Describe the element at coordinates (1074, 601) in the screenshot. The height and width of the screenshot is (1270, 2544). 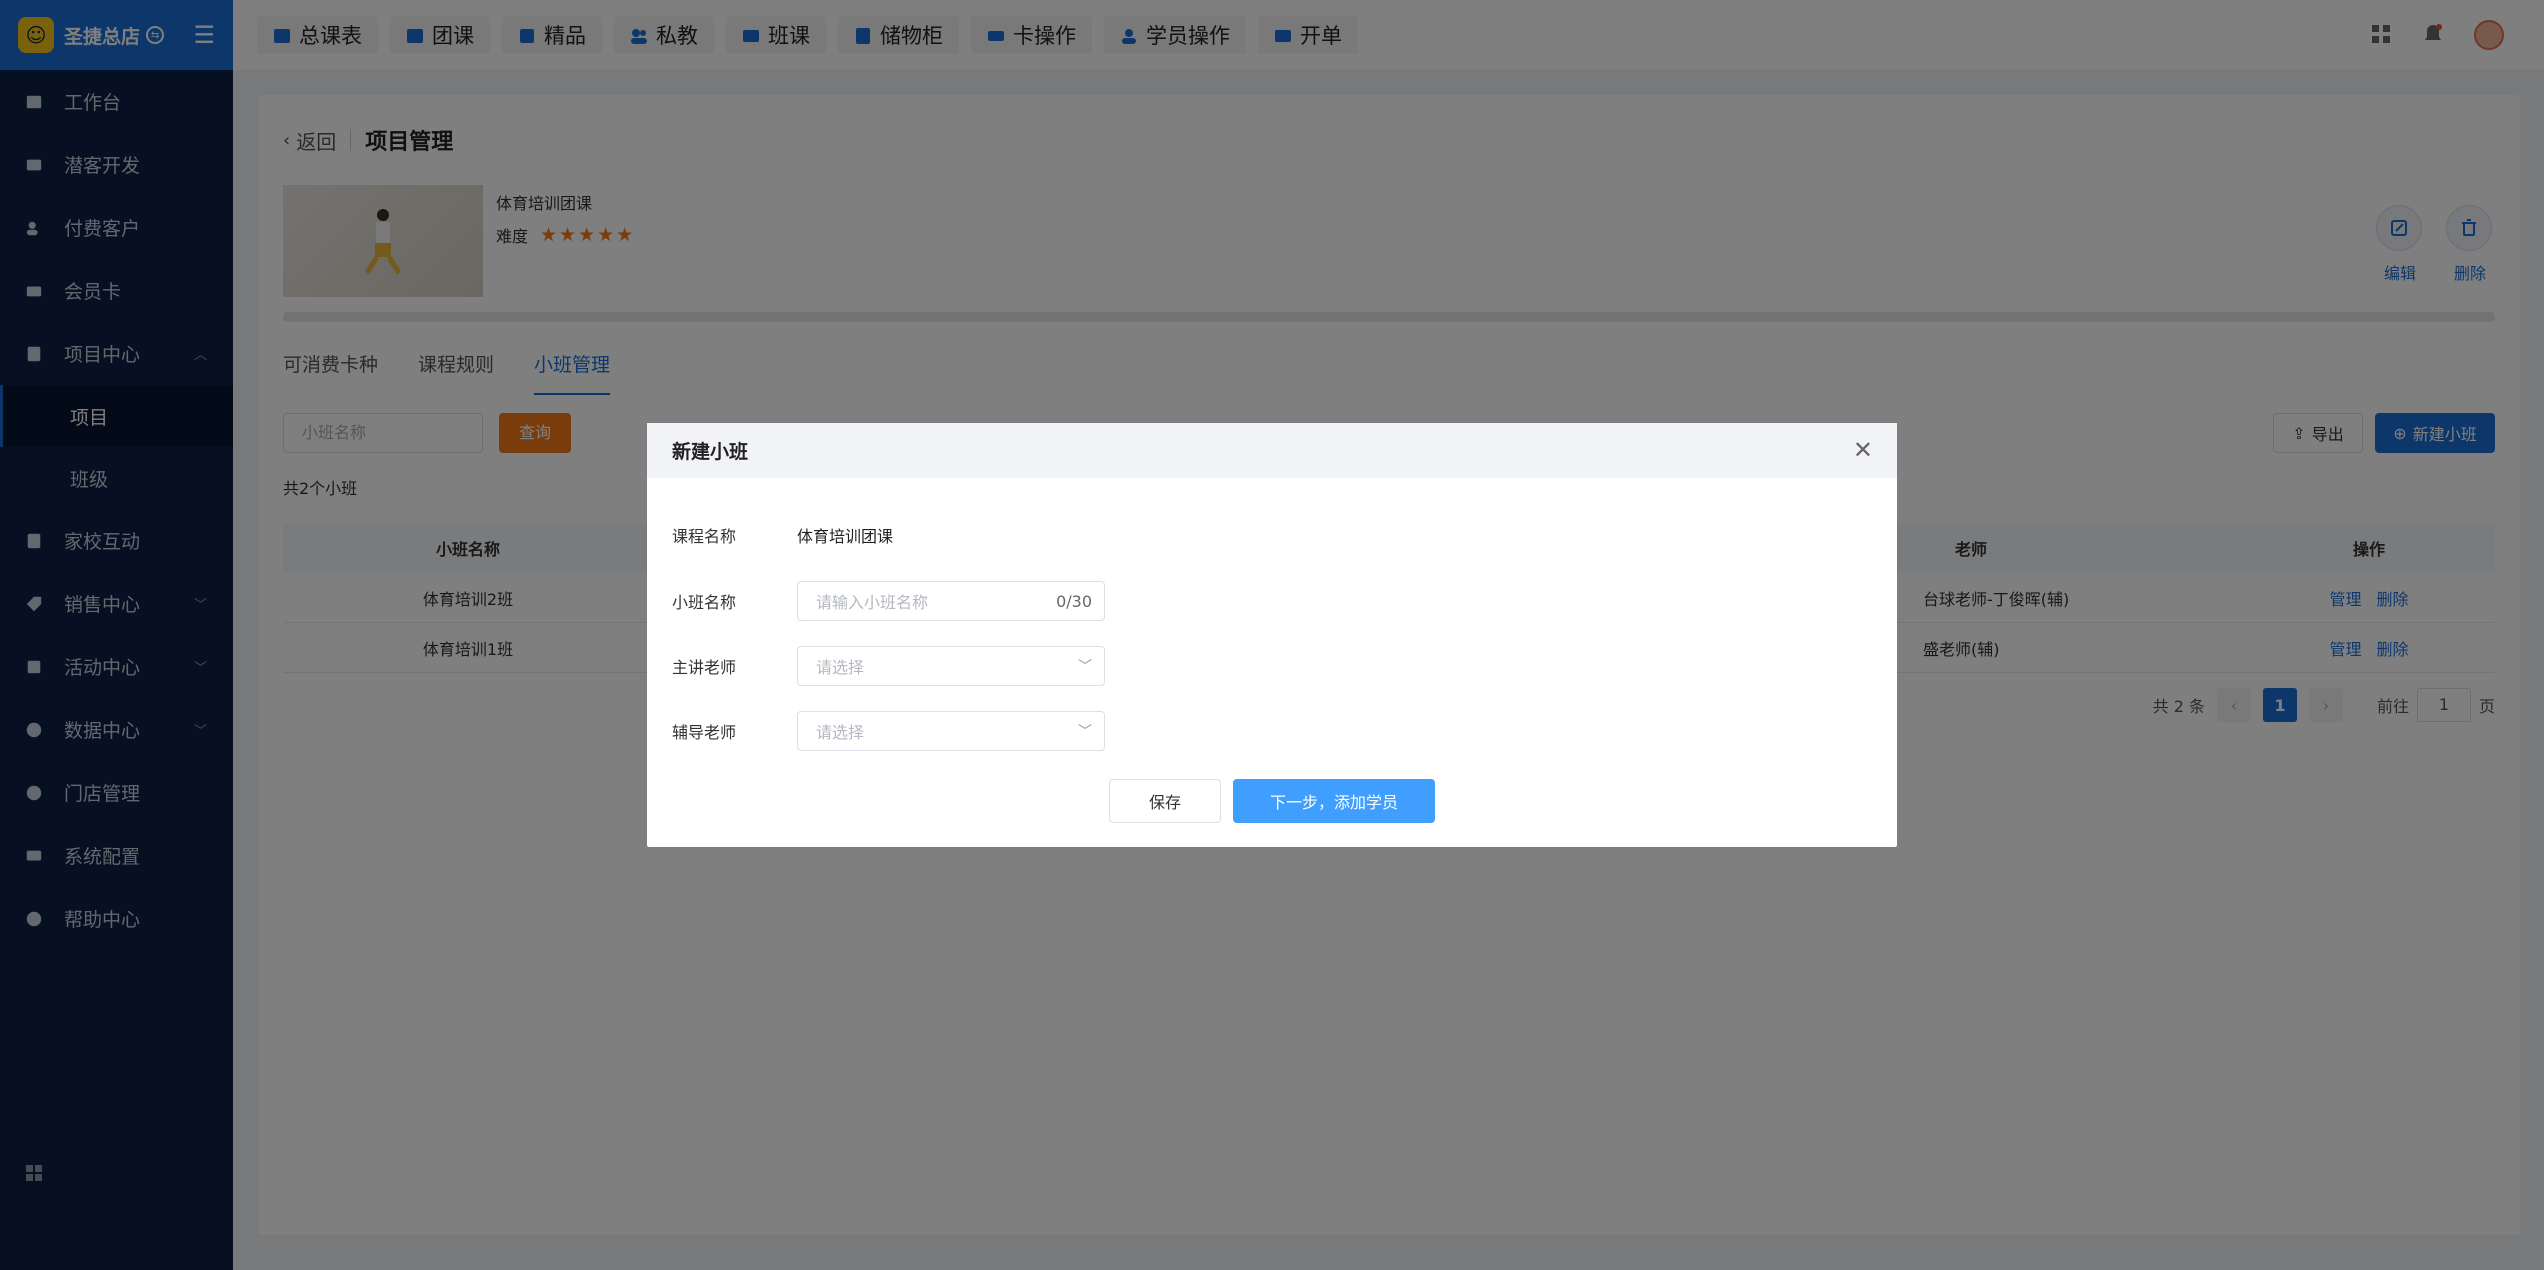
I see `char-counter: 0/30` at that location.